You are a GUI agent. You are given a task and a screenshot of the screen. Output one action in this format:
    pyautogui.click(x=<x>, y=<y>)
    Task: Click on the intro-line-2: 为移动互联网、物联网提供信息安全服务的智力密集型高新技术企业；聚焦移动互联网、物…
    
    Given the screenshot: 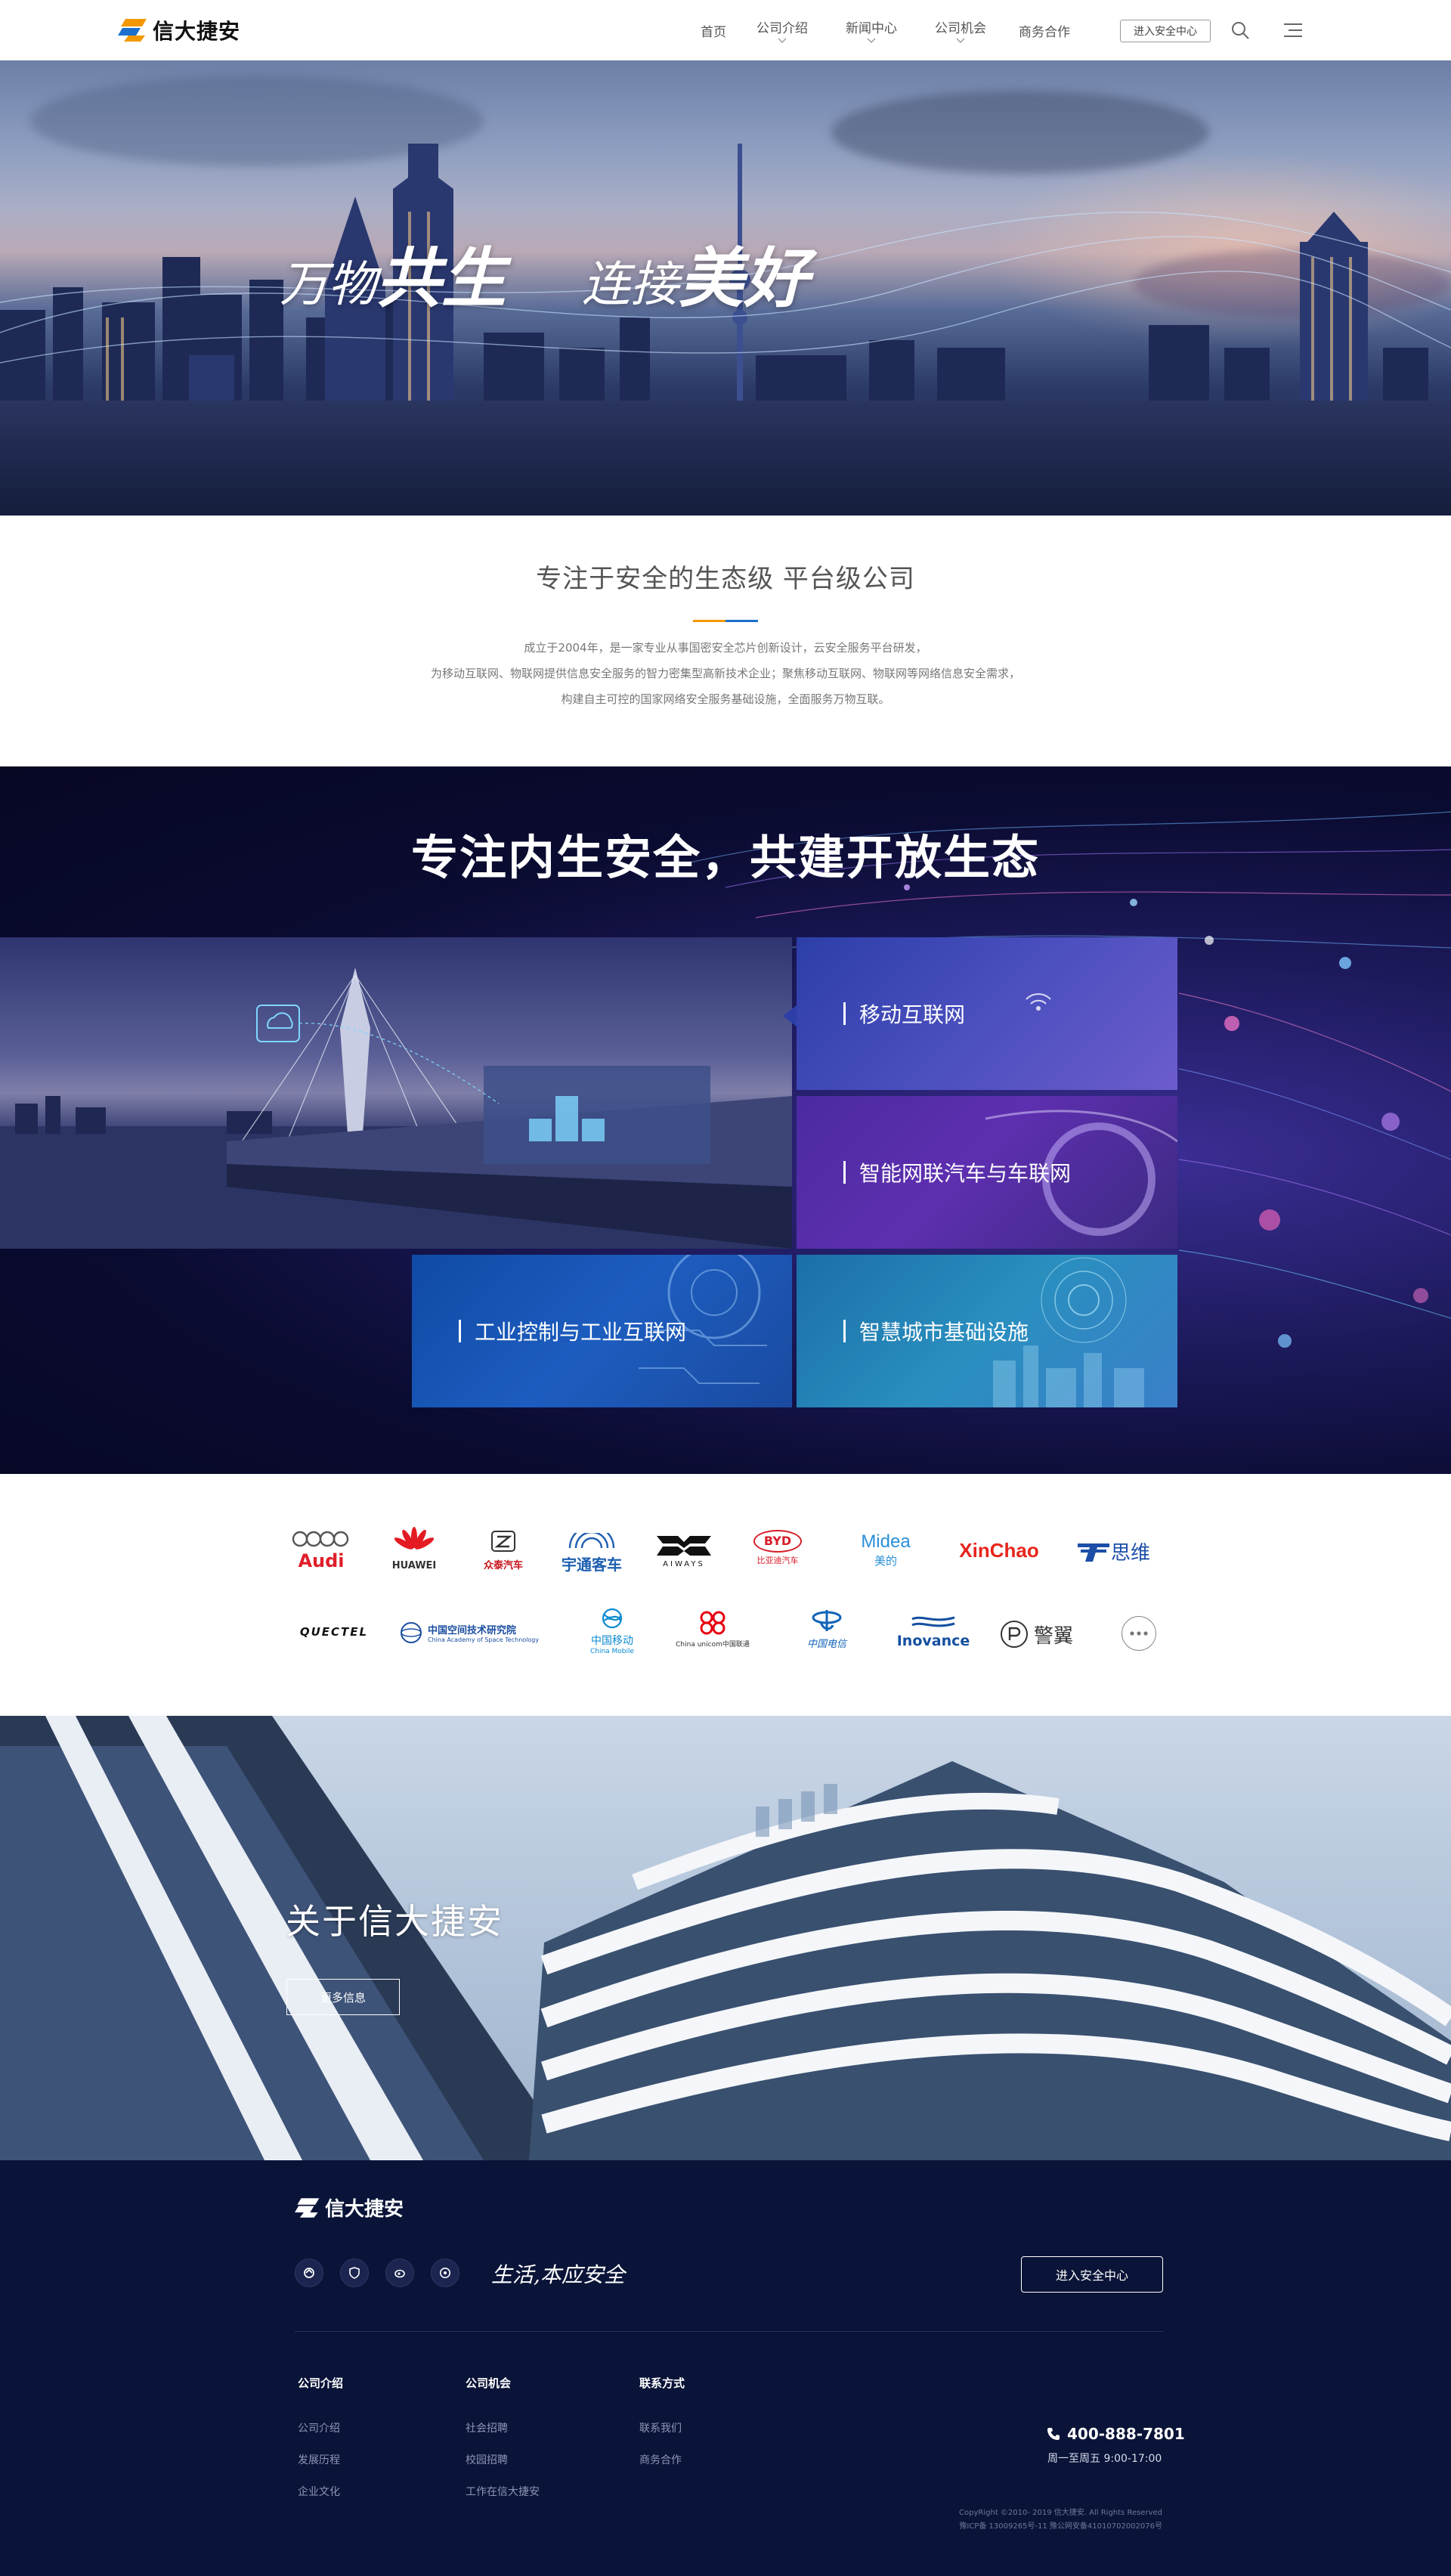 What is the action you would take?
    pyautogui.click(x=725, y=673)
    